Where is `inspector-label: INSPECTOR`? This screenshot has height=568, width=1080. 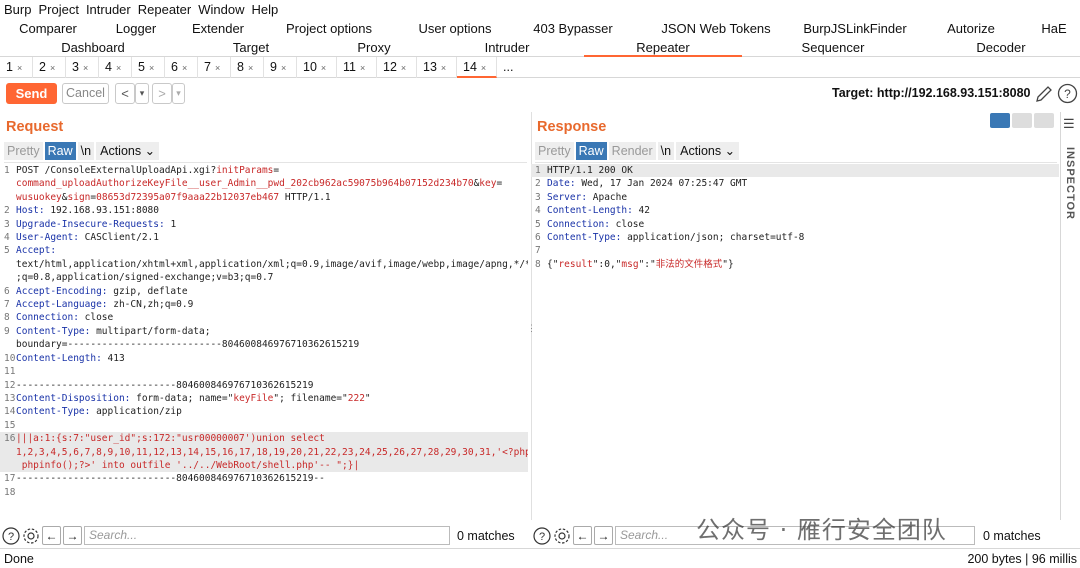 inspector-label: INSPECTOR is located at coordinates (1070, 183).